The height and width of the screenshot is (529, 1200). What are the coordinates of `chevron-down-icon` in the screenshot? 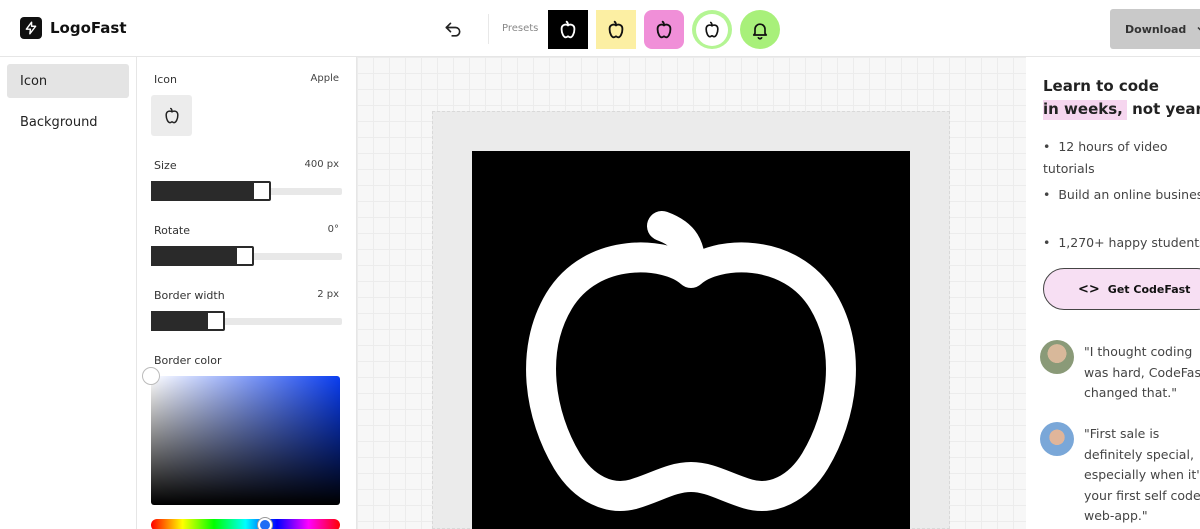 It's located at (1198, 28).